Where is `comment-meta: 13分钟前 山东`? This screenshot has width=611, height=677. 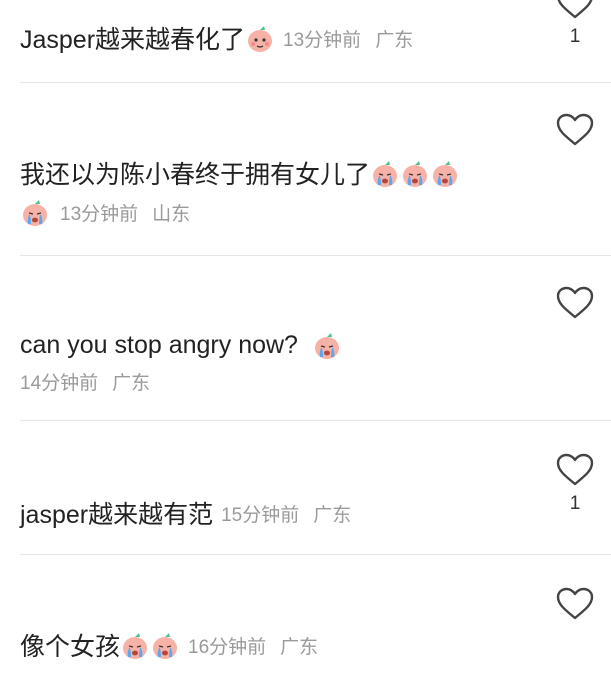
comment-meta: 13分钟前 山东 is located at coordinates (105, 212).